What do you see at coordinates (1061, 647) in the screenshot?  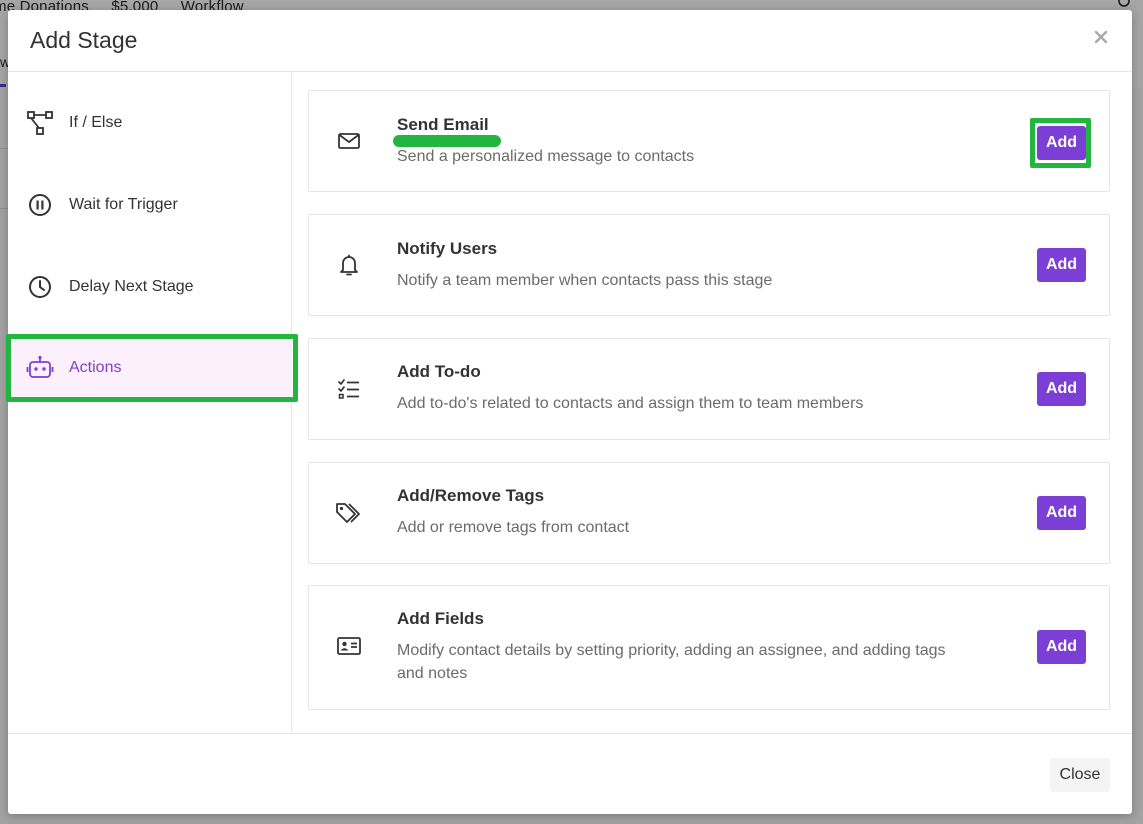 I see `add-fields-button: Add` at bounding box center [1061, 647].